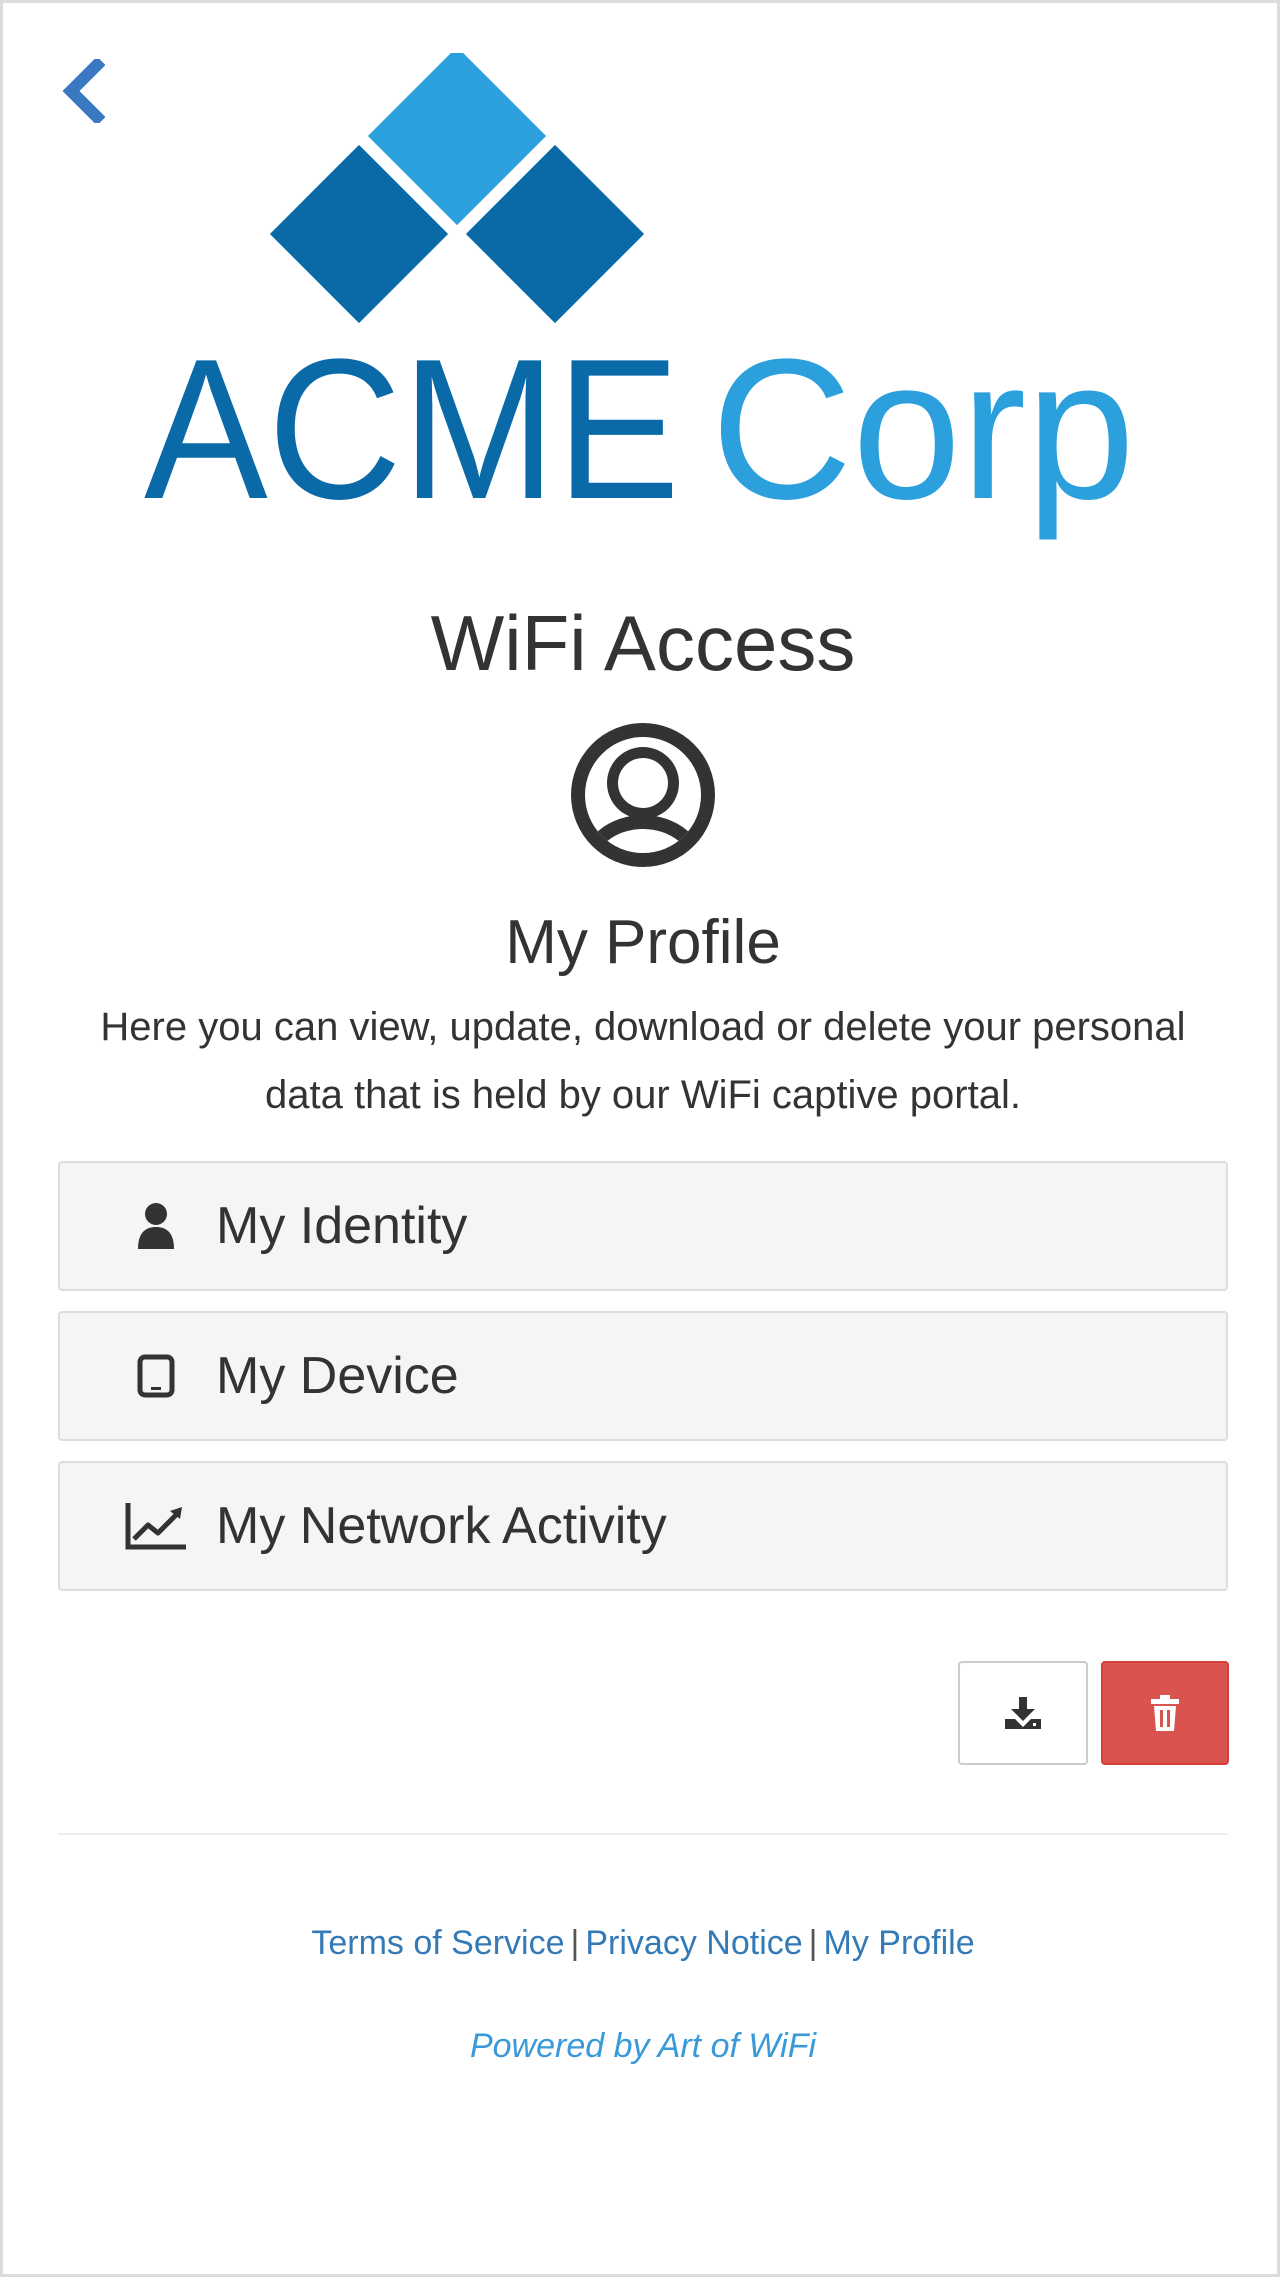 Image resolution: width=1280 pixels, height=2277 pixels. I want to click on section-title: My Profile, so click(643, 942).